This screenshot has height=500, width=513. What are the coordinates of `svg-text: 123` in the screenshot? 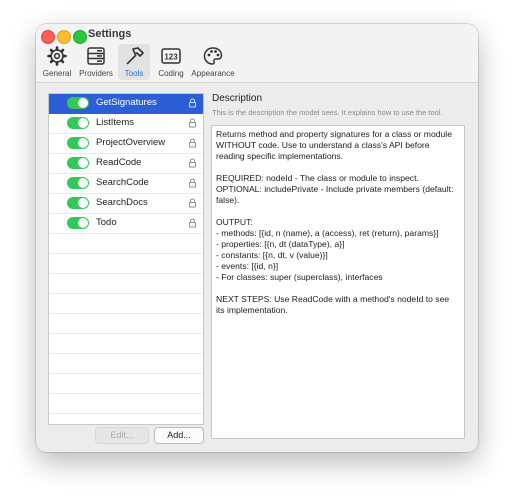 It's located at (171, 57).